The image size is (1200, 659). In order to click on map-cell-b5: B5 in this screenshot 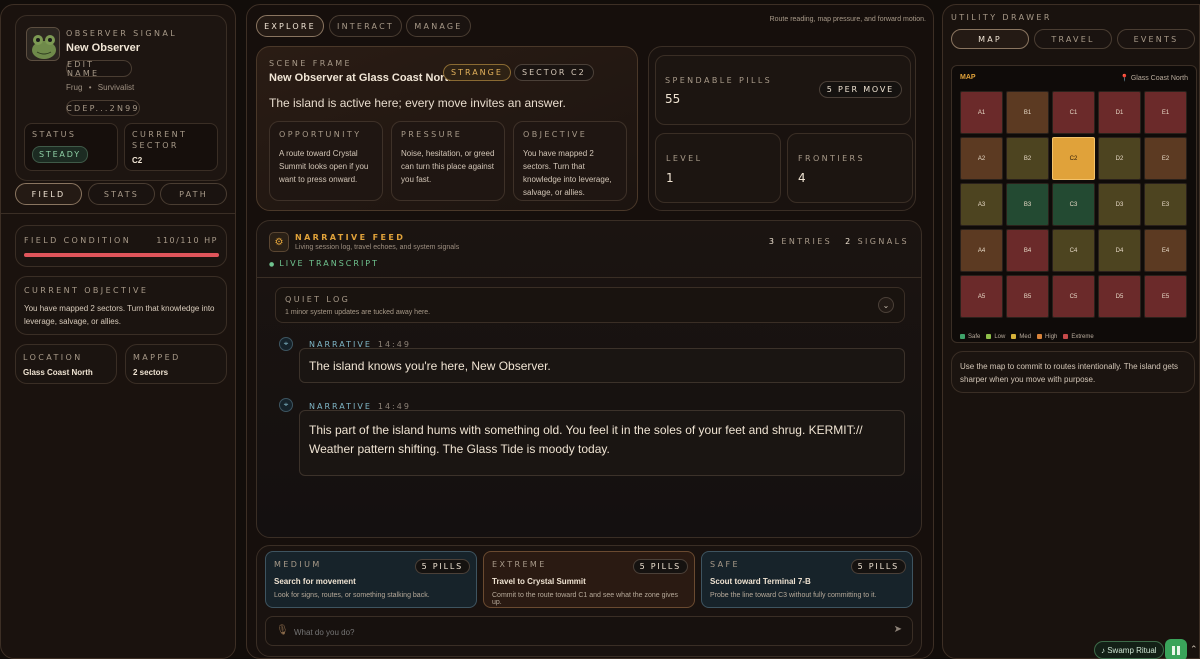, I will do `click(1027, 296)`.